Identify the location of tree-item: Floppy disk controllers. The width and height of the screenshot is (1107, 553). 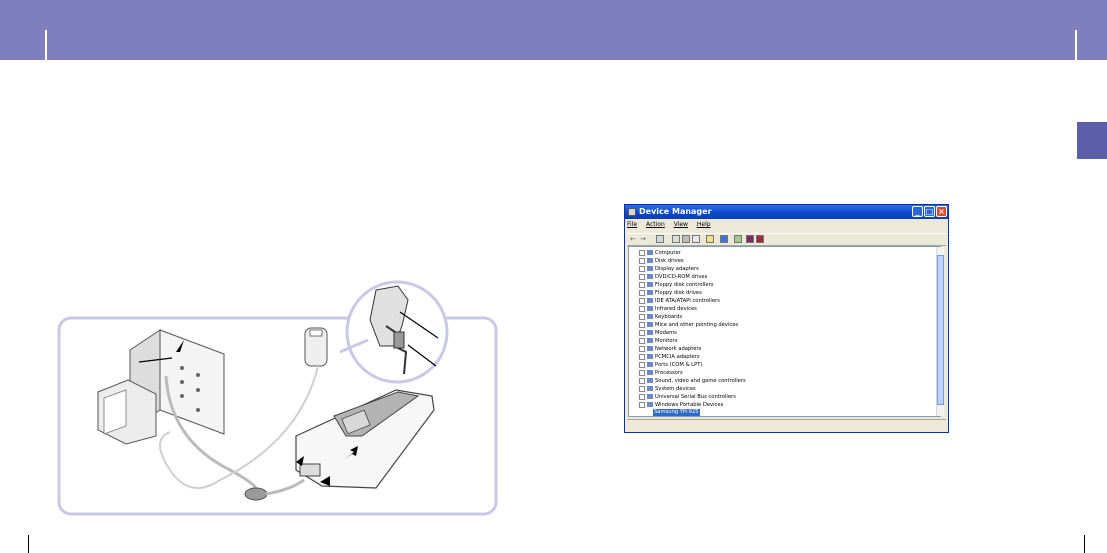
(676, 285).